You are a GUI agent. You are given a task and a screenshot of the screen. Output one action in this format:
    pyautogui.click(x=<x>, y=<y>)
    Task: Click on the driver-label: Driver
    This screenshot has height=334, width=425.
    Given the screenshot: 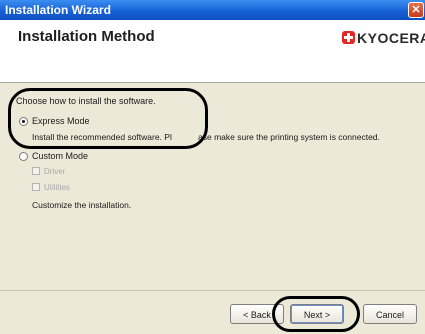 What is the action you would take?
    pyautogui.click(x=55, y=171)
    